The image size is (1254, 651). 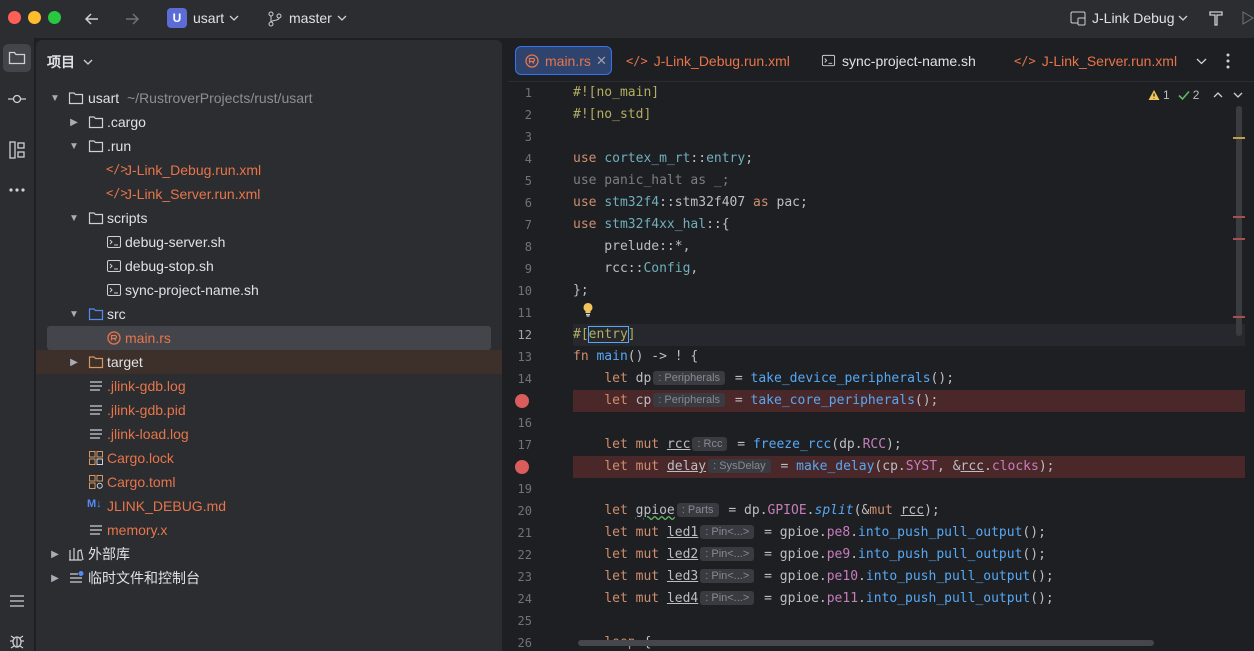 What do you see at coordinates (512, 159) in the screenshot?
I see `line-number: 4` at bounding box center [512, 159].